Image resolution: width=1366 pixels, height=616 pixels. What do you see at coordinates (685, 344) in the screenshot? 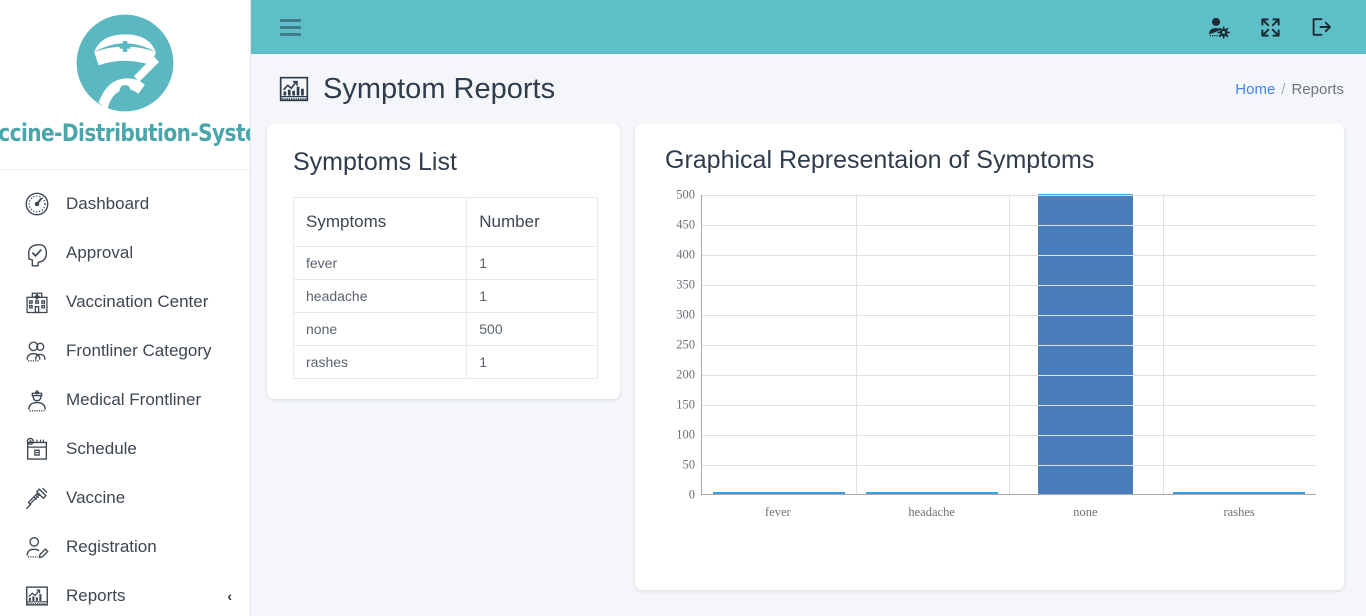
I see `y-axis-tick-label: 250` at bounding box center [685, 344].